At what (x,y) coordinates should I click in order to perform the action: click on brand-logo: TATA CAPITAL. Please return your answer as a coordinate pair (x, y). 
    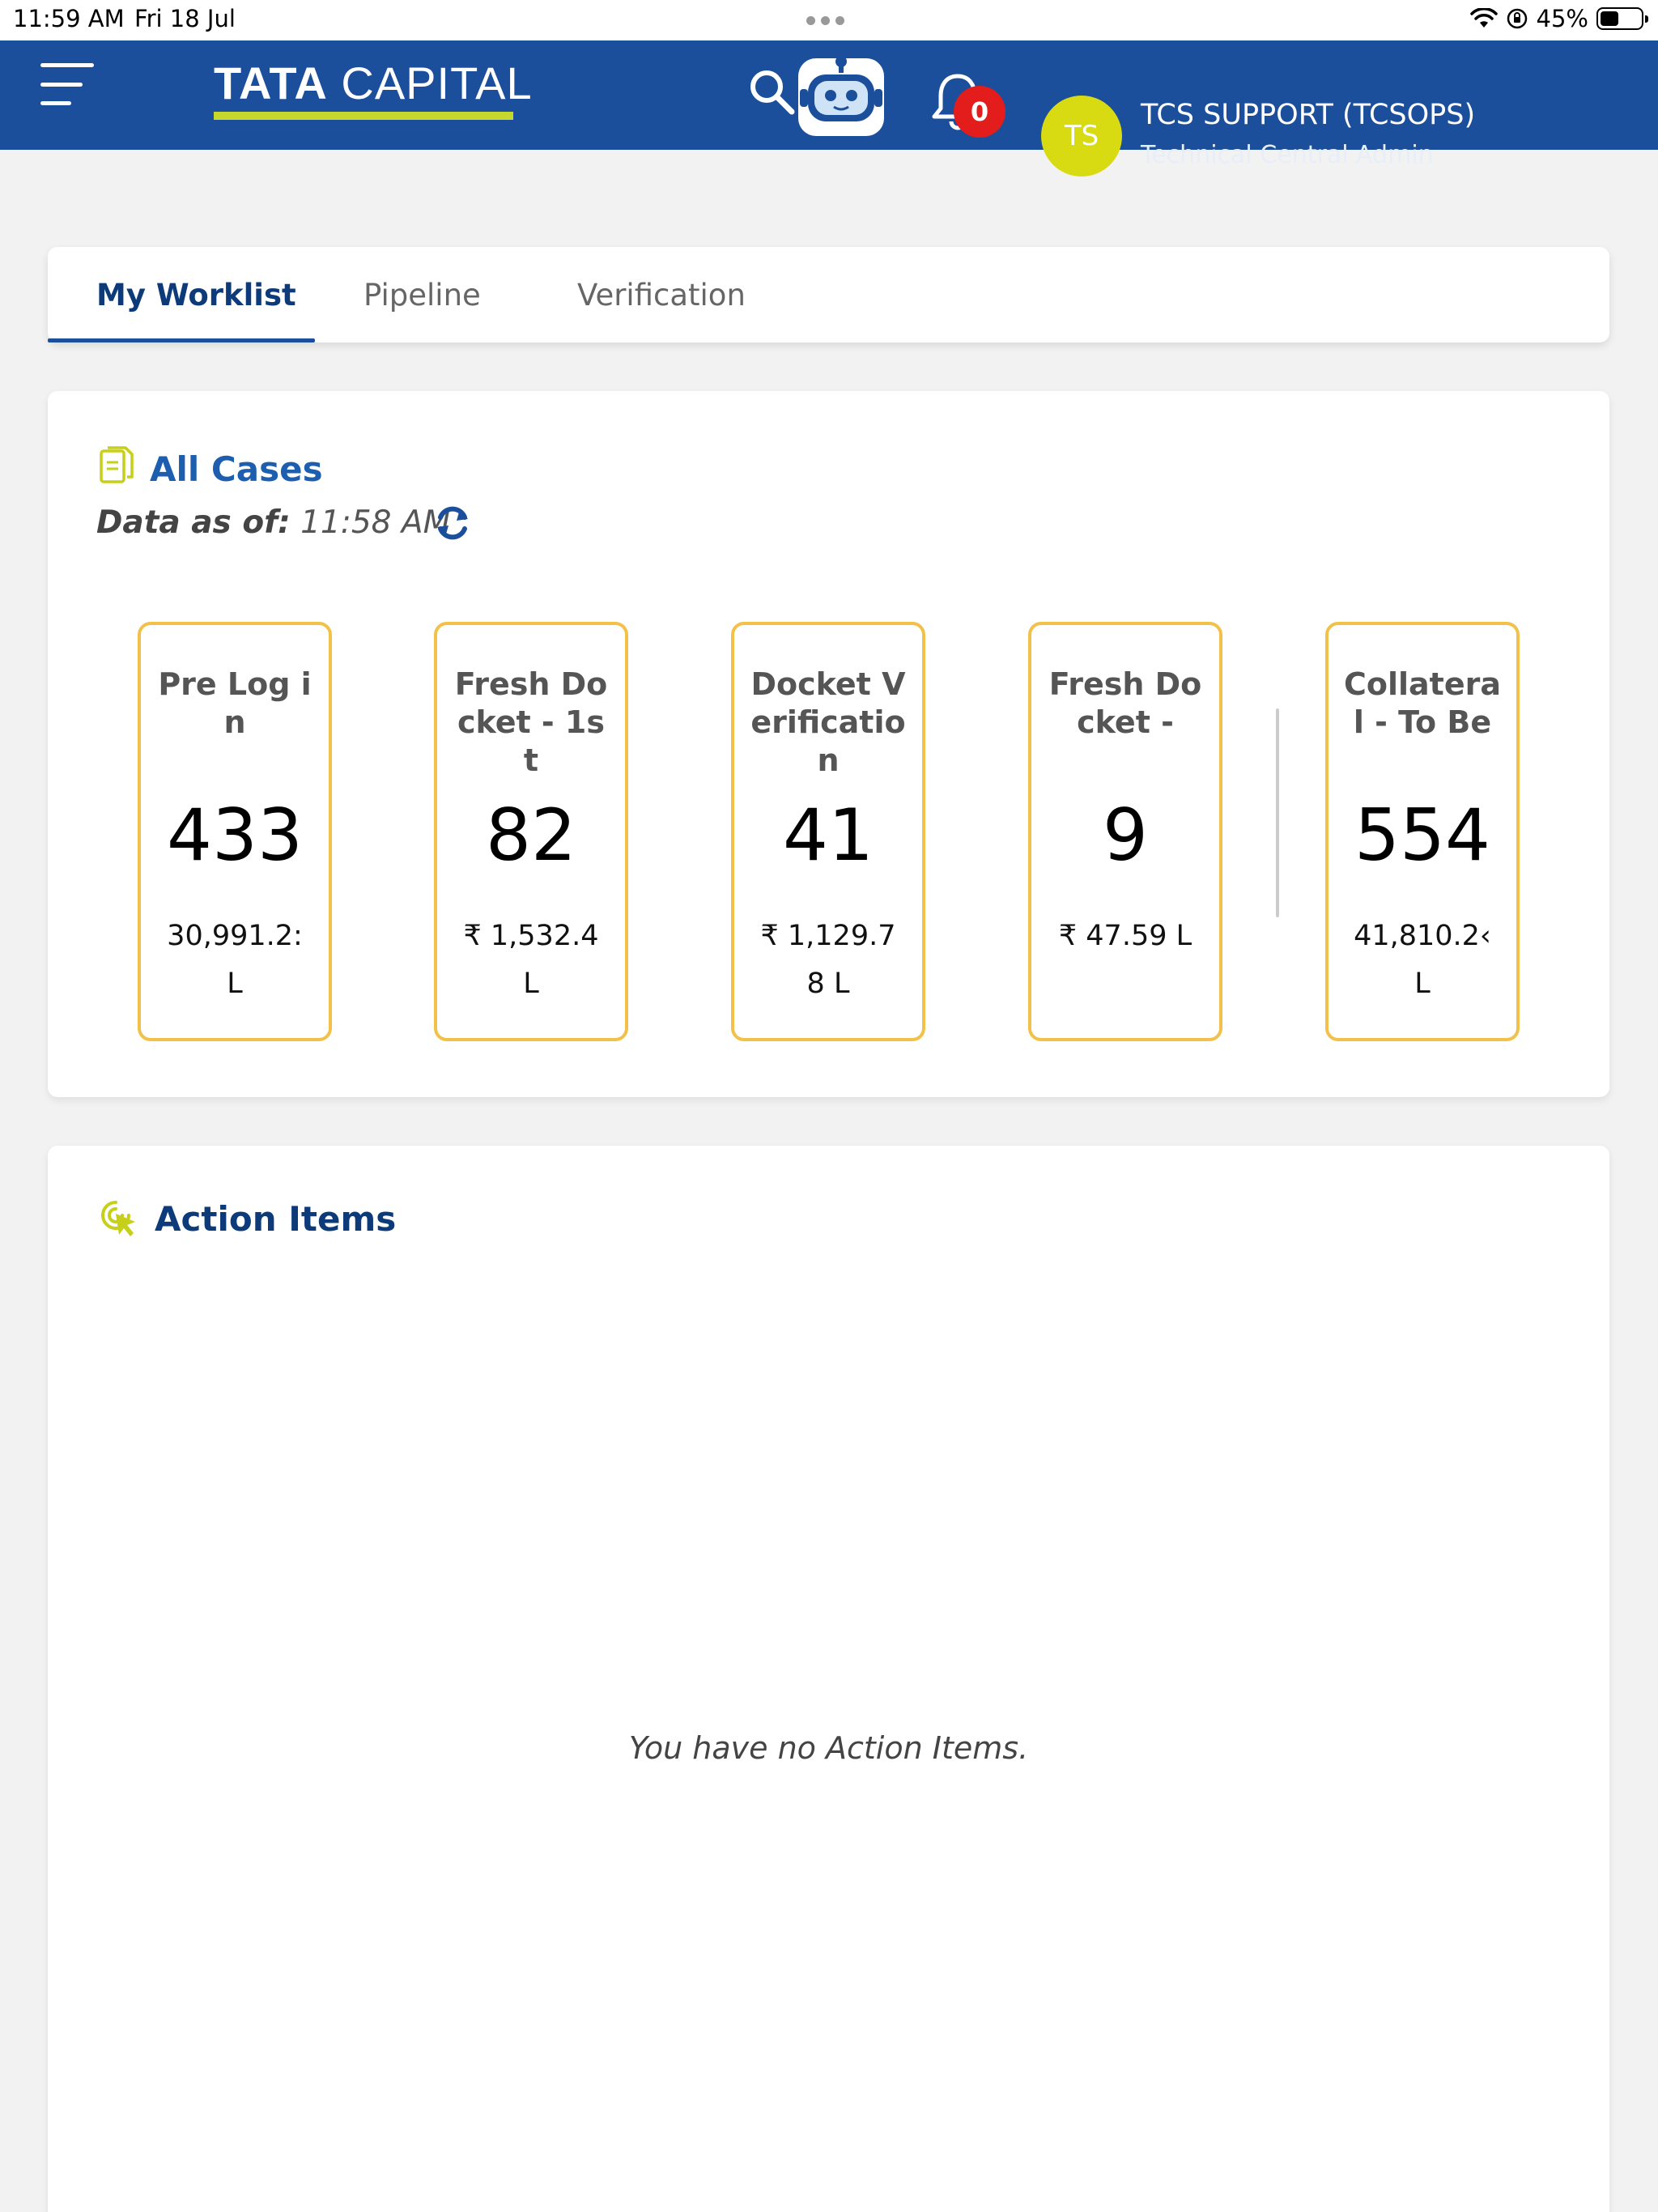
    Looking at the image, I should click on (373, 90).